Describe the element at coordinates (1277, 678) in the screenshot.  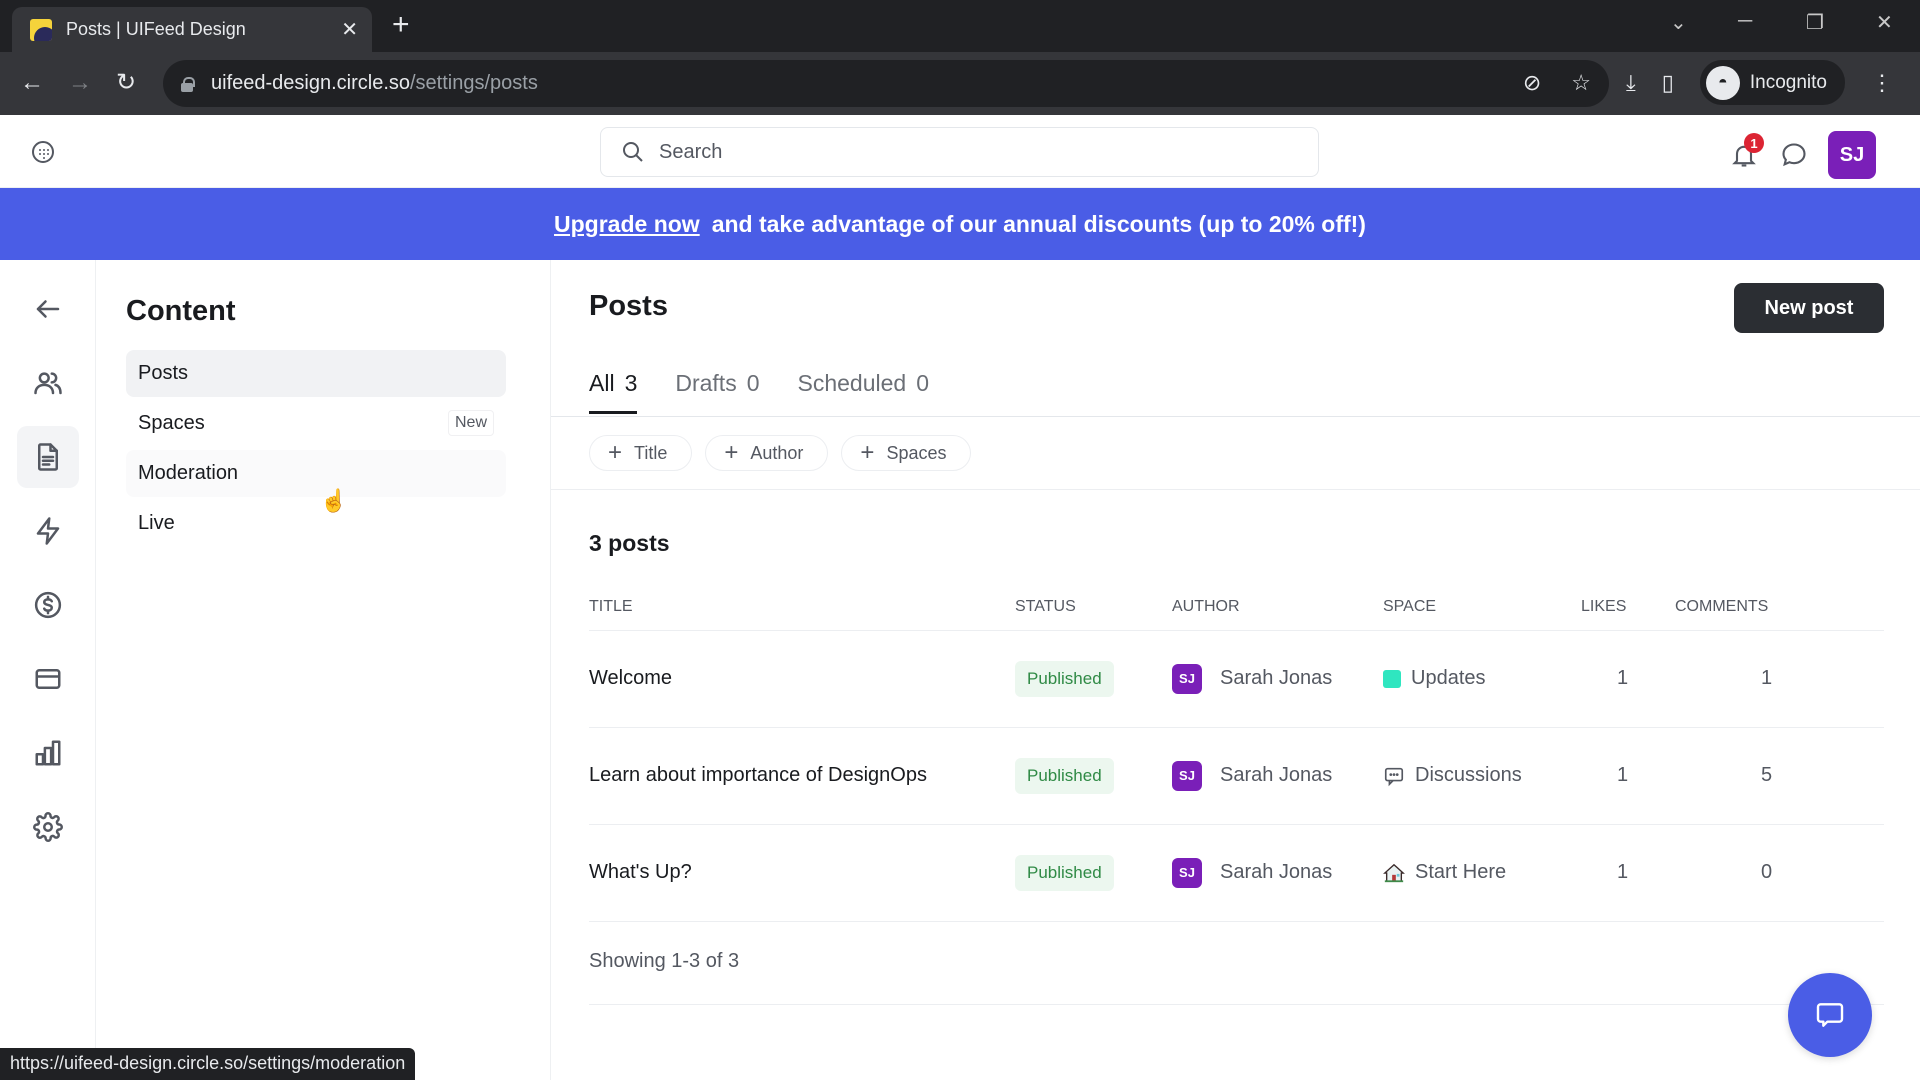
I see `author-cell: SJ Sarah Jonas` at that location.